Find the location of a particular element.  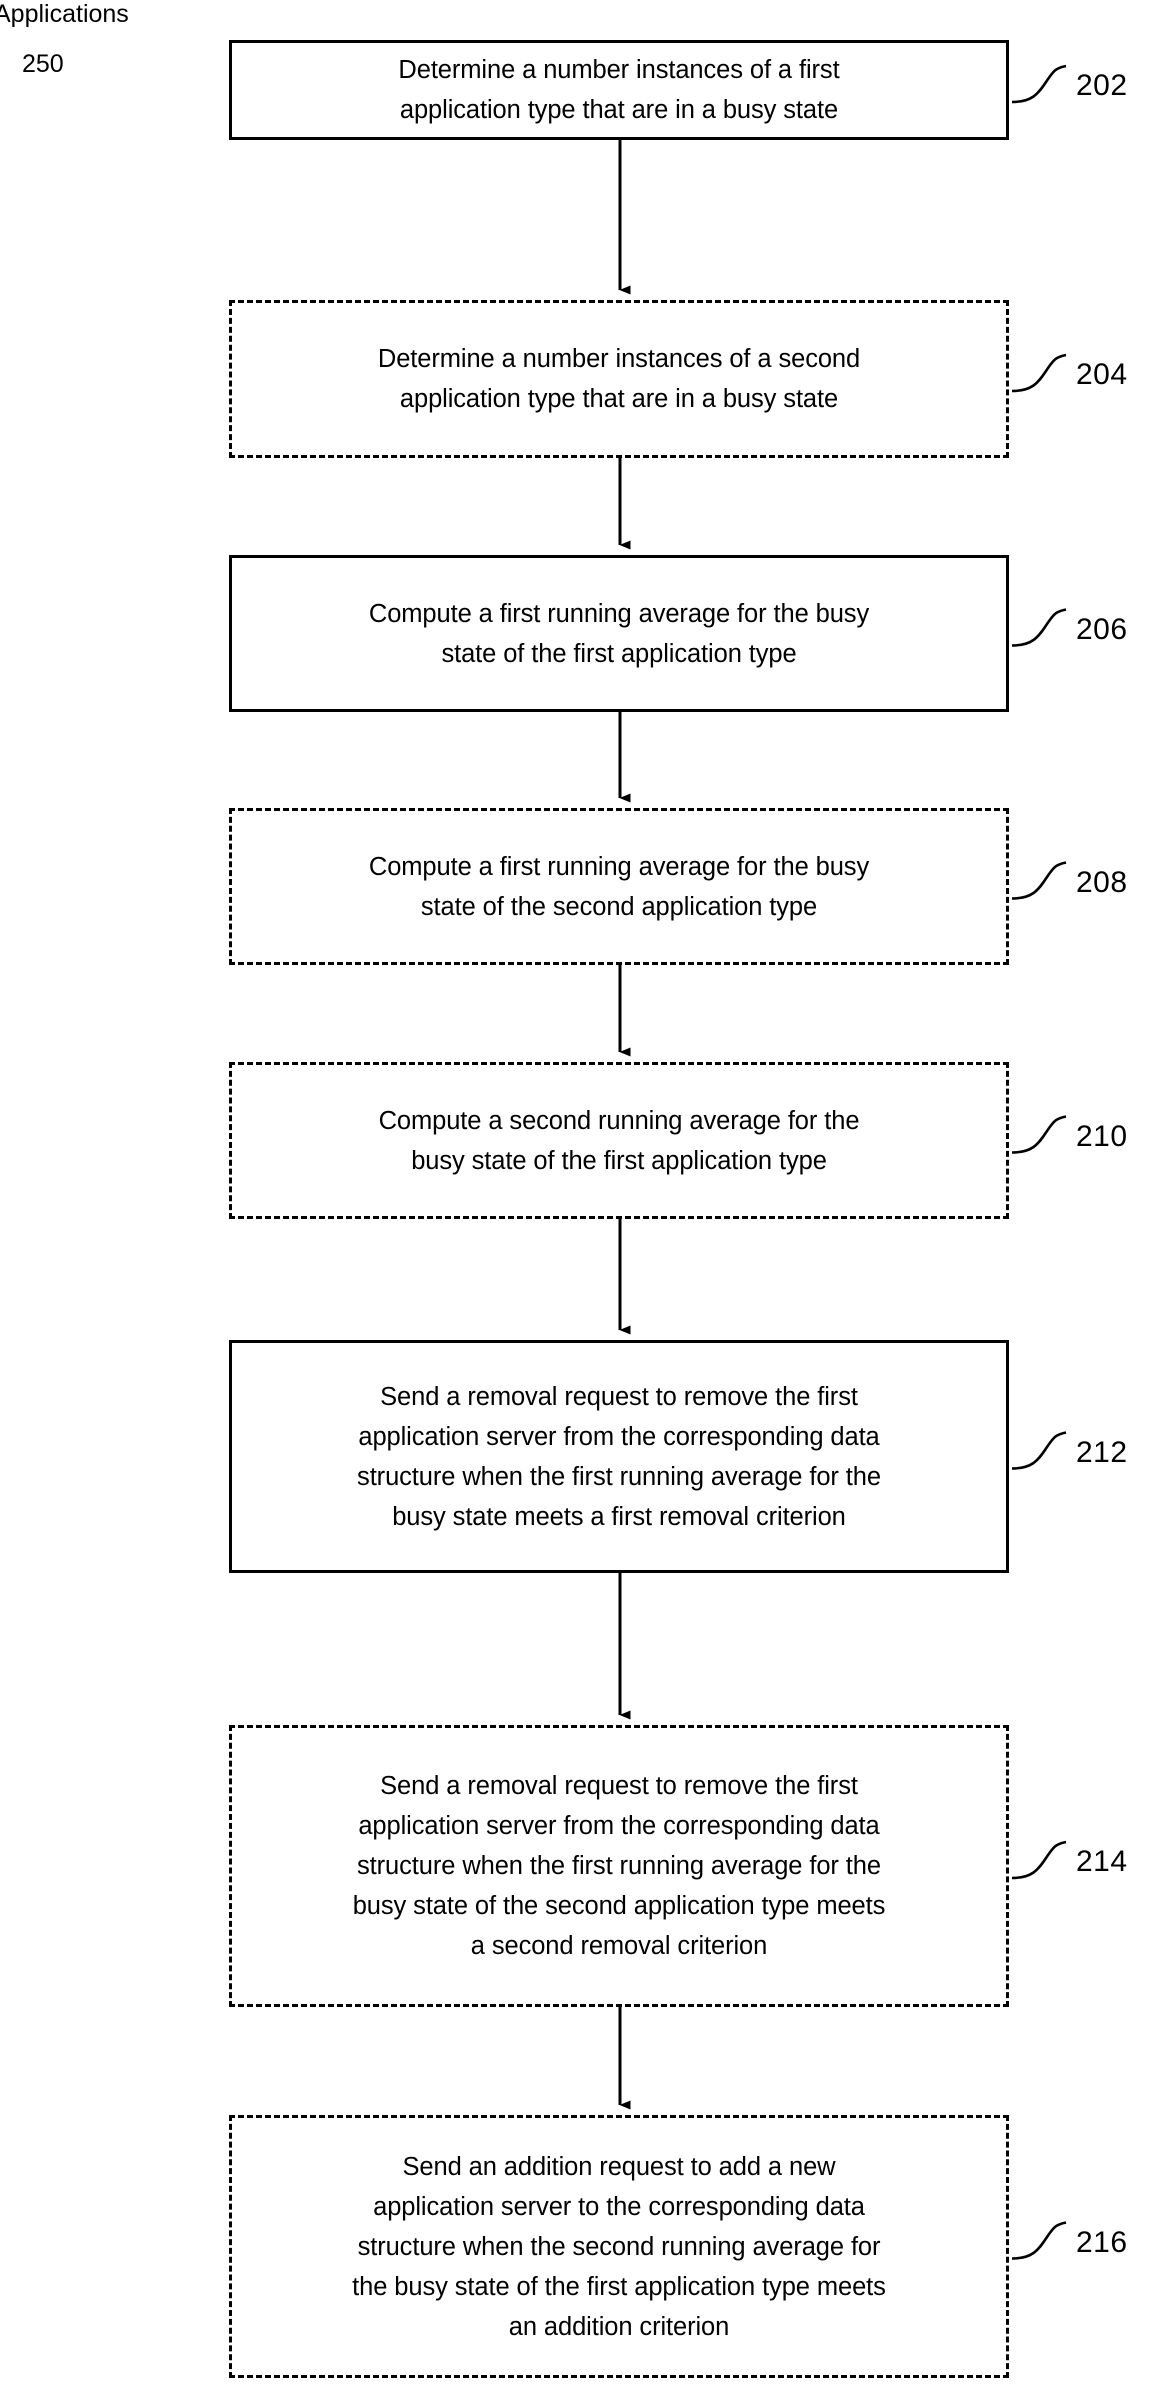

ref-numeral-206: 206 is located at coordinates (1102, 629).